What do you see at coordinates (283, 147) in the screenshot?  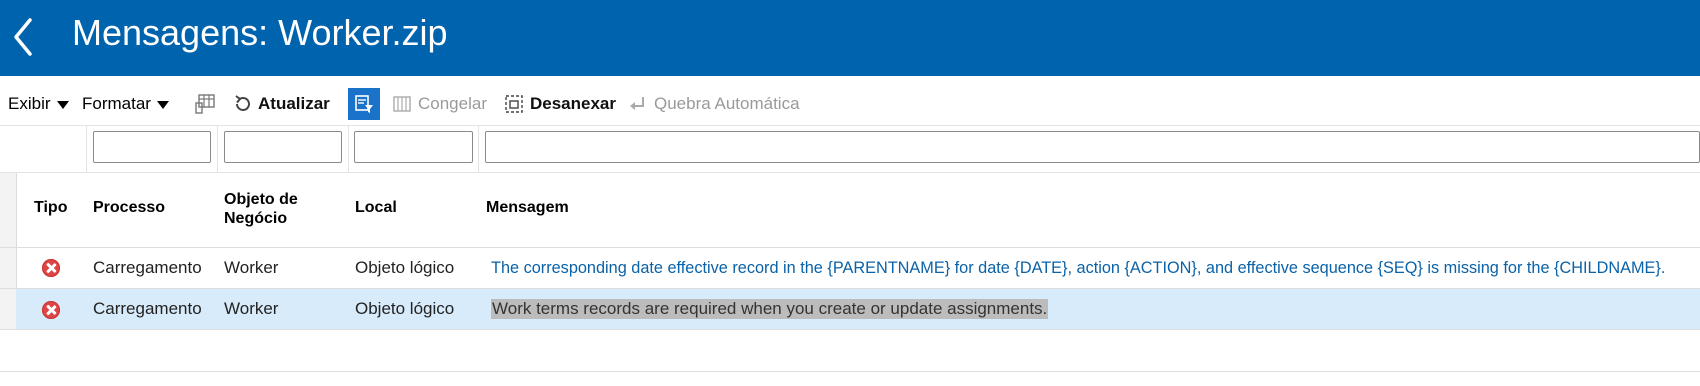 I see `business-object-filter-input` at bounding box center [283, 147].